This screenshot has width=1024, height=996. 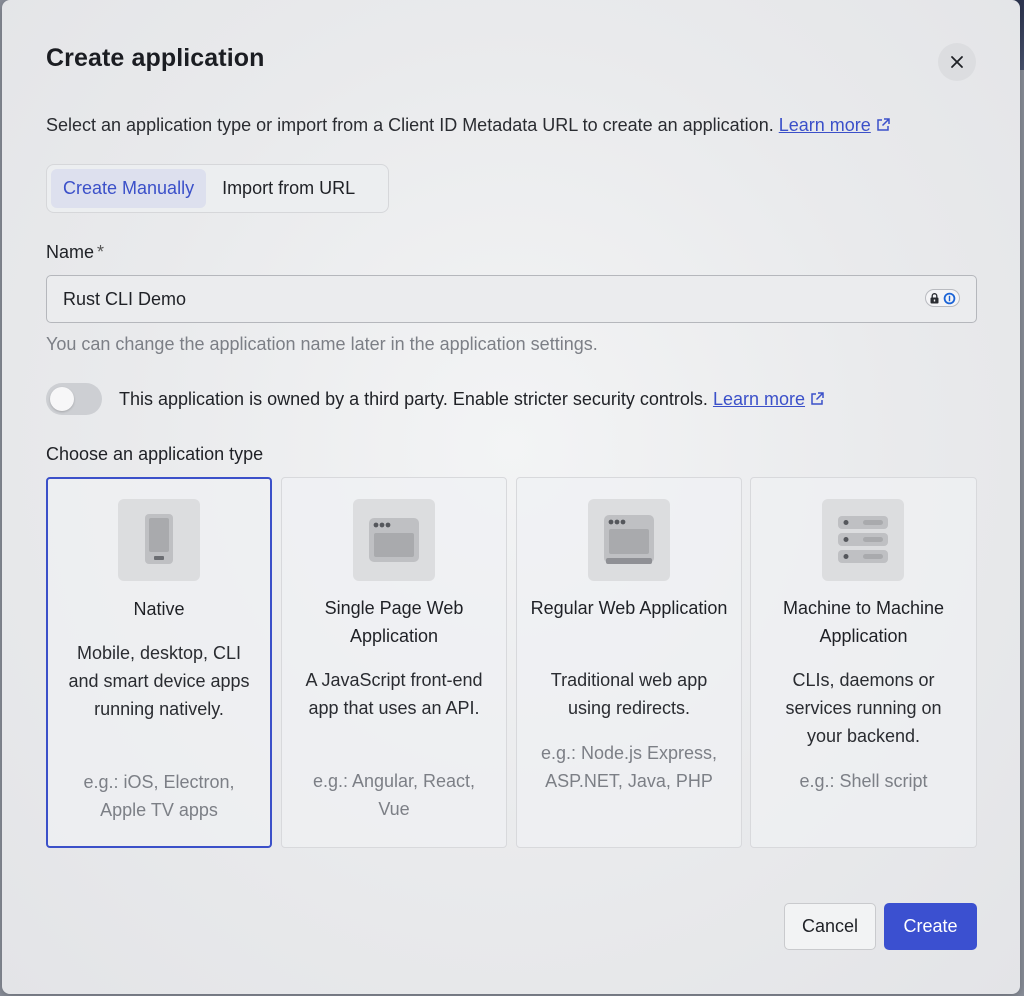 What do you see at coordinates (830, 926) in the screenshot?
I see `cancel-button: Cancel` at bounding box center [830, 926].